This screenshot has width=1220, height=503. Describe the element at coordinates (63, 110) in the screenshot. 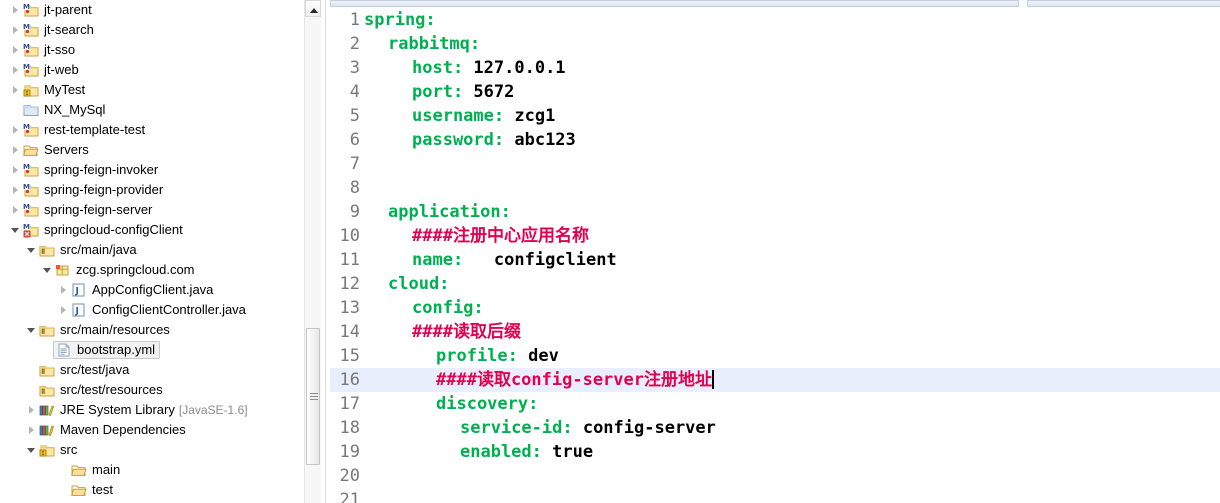

I see `tree-item-content: NX_MySql` at that location.